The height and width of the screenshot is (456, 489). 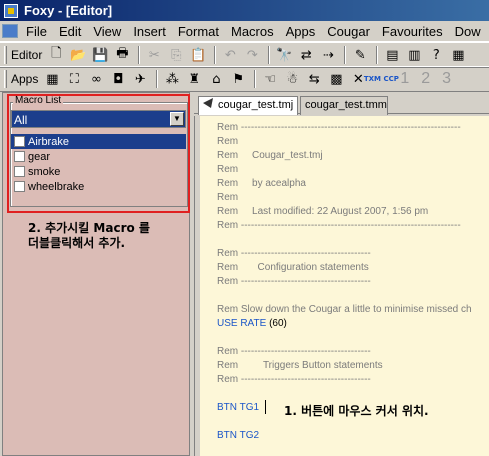 What do you see at coordinates (78, 55) in the screenshot?
I see `open-folder-icon: 📂` at bounding box center [78, 55].